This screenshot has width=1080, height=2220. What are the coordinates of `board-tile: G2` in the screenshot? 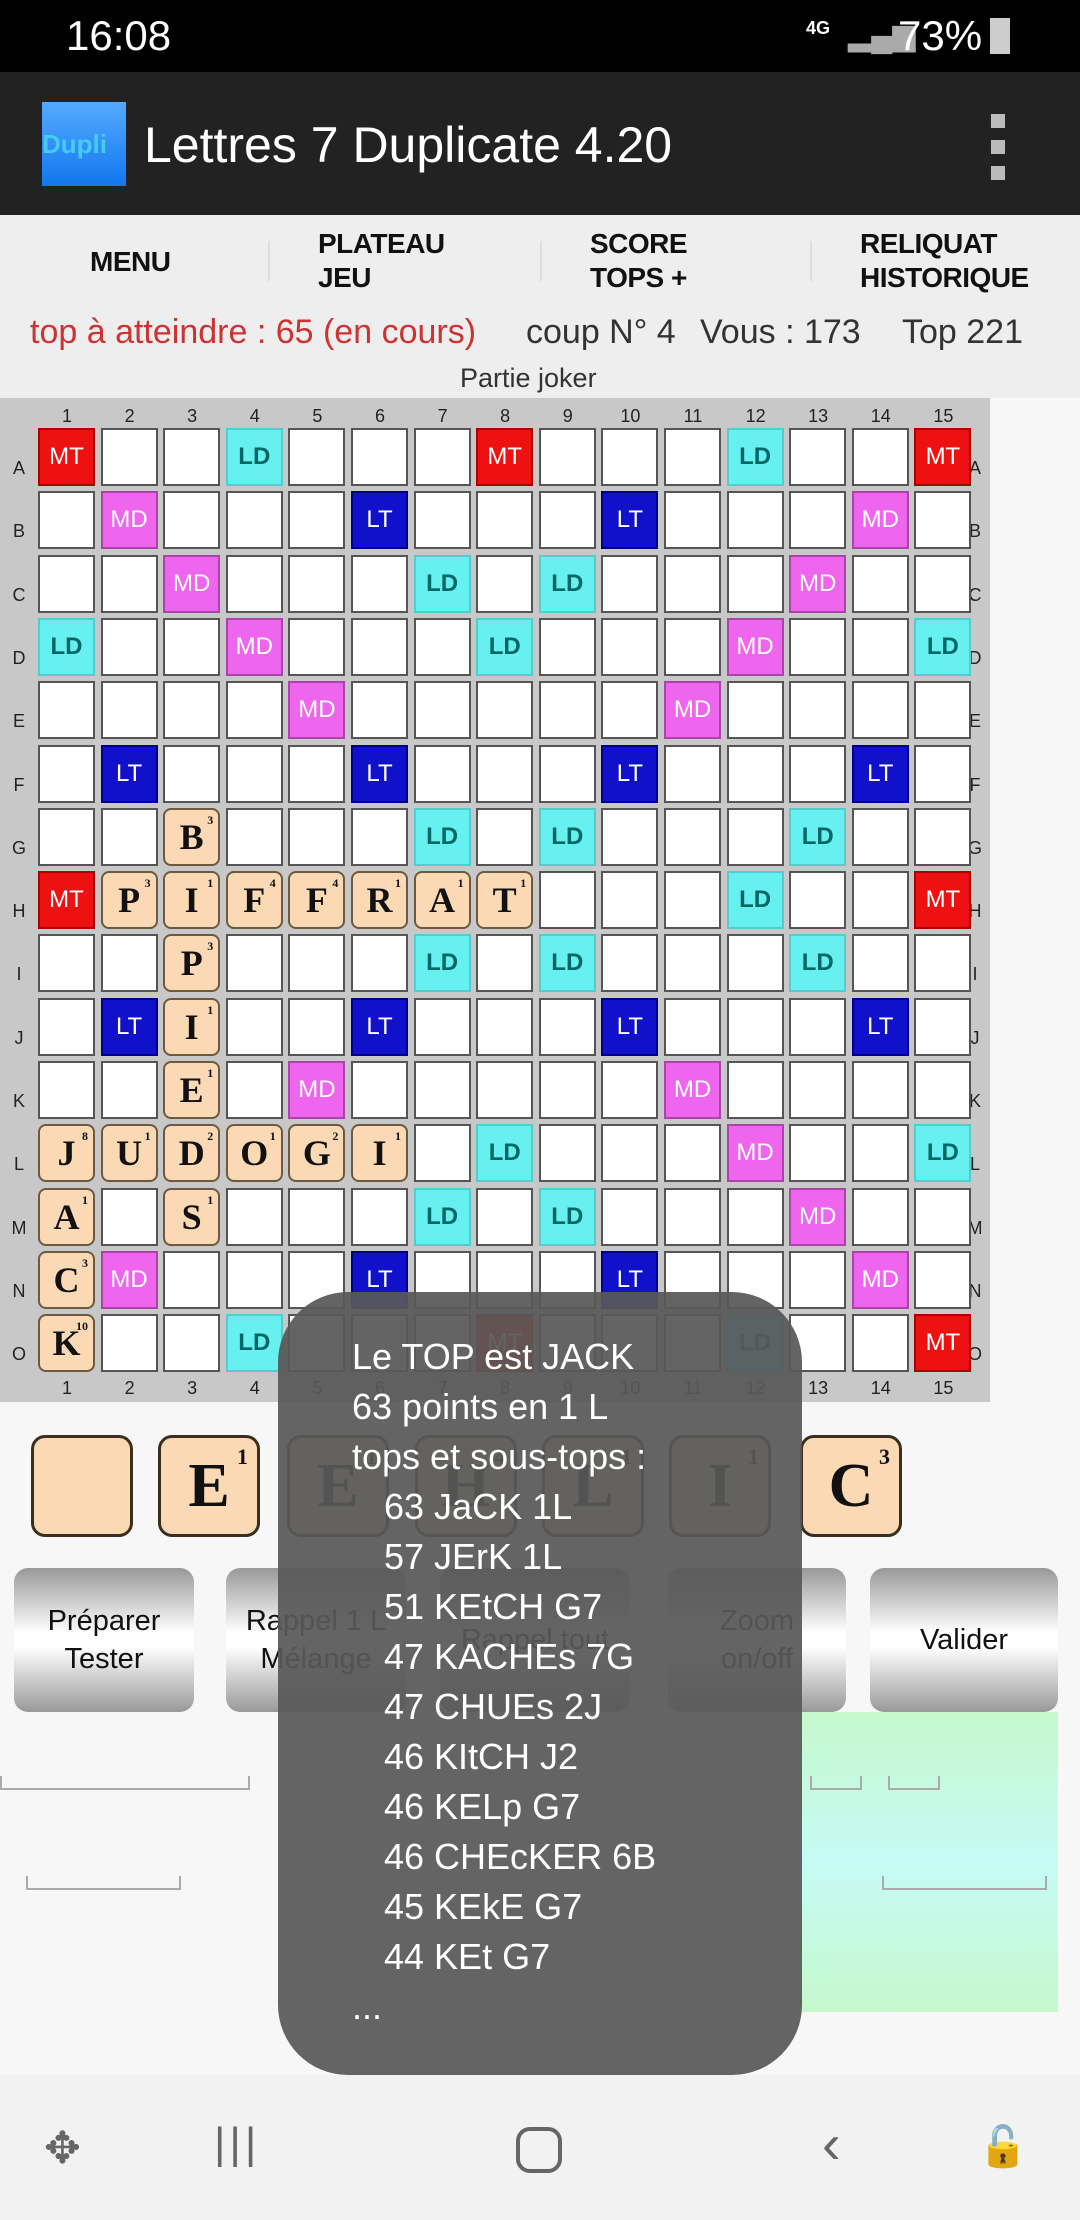 It's located at (317, 1153).